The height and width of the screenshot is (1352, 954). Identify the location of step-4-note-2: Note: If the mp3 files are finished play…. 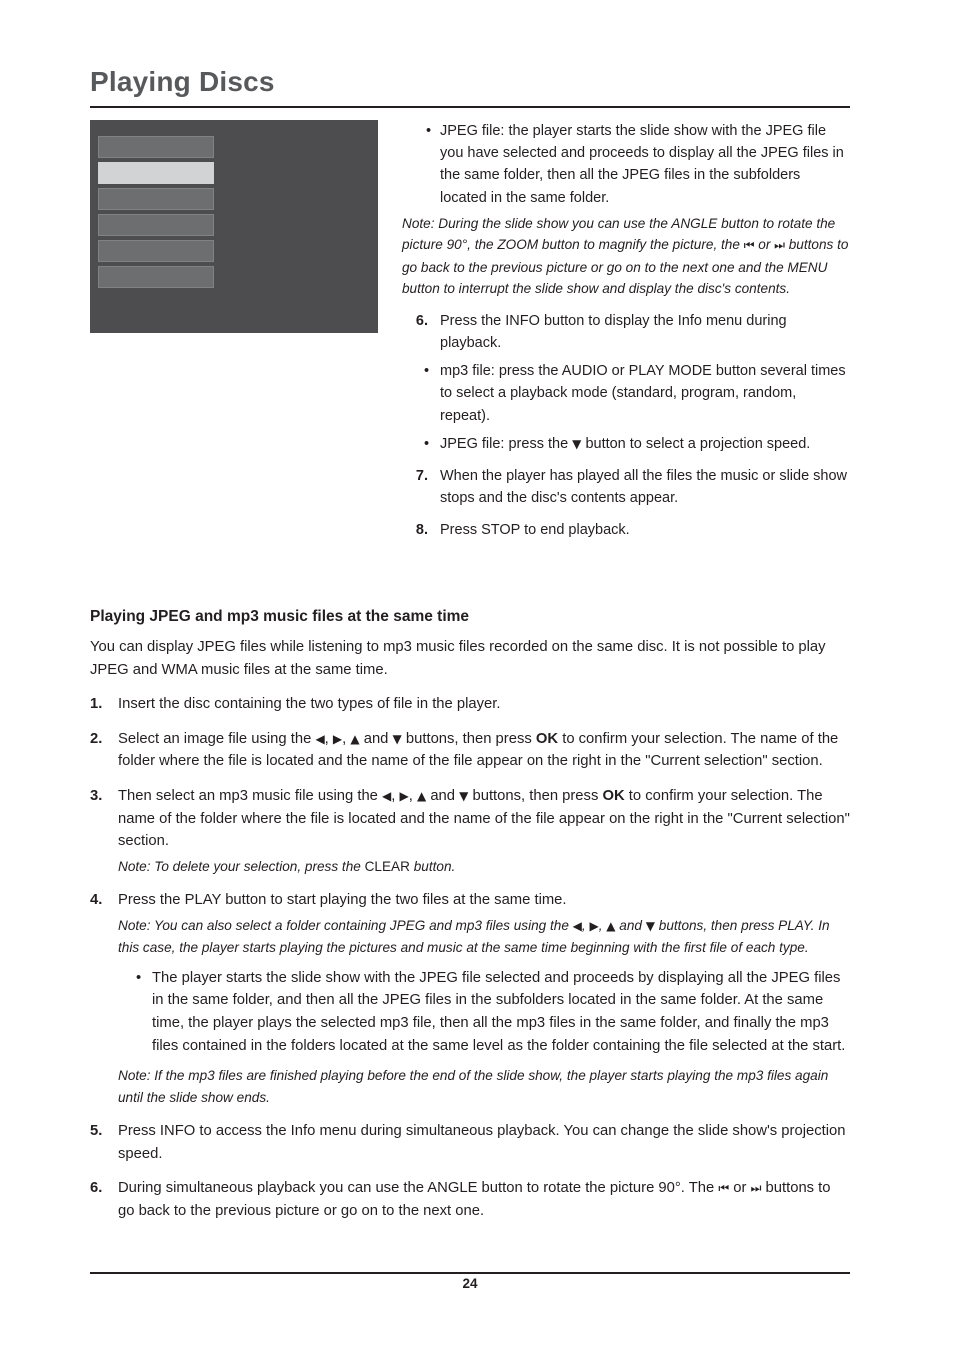
(473, 1086).